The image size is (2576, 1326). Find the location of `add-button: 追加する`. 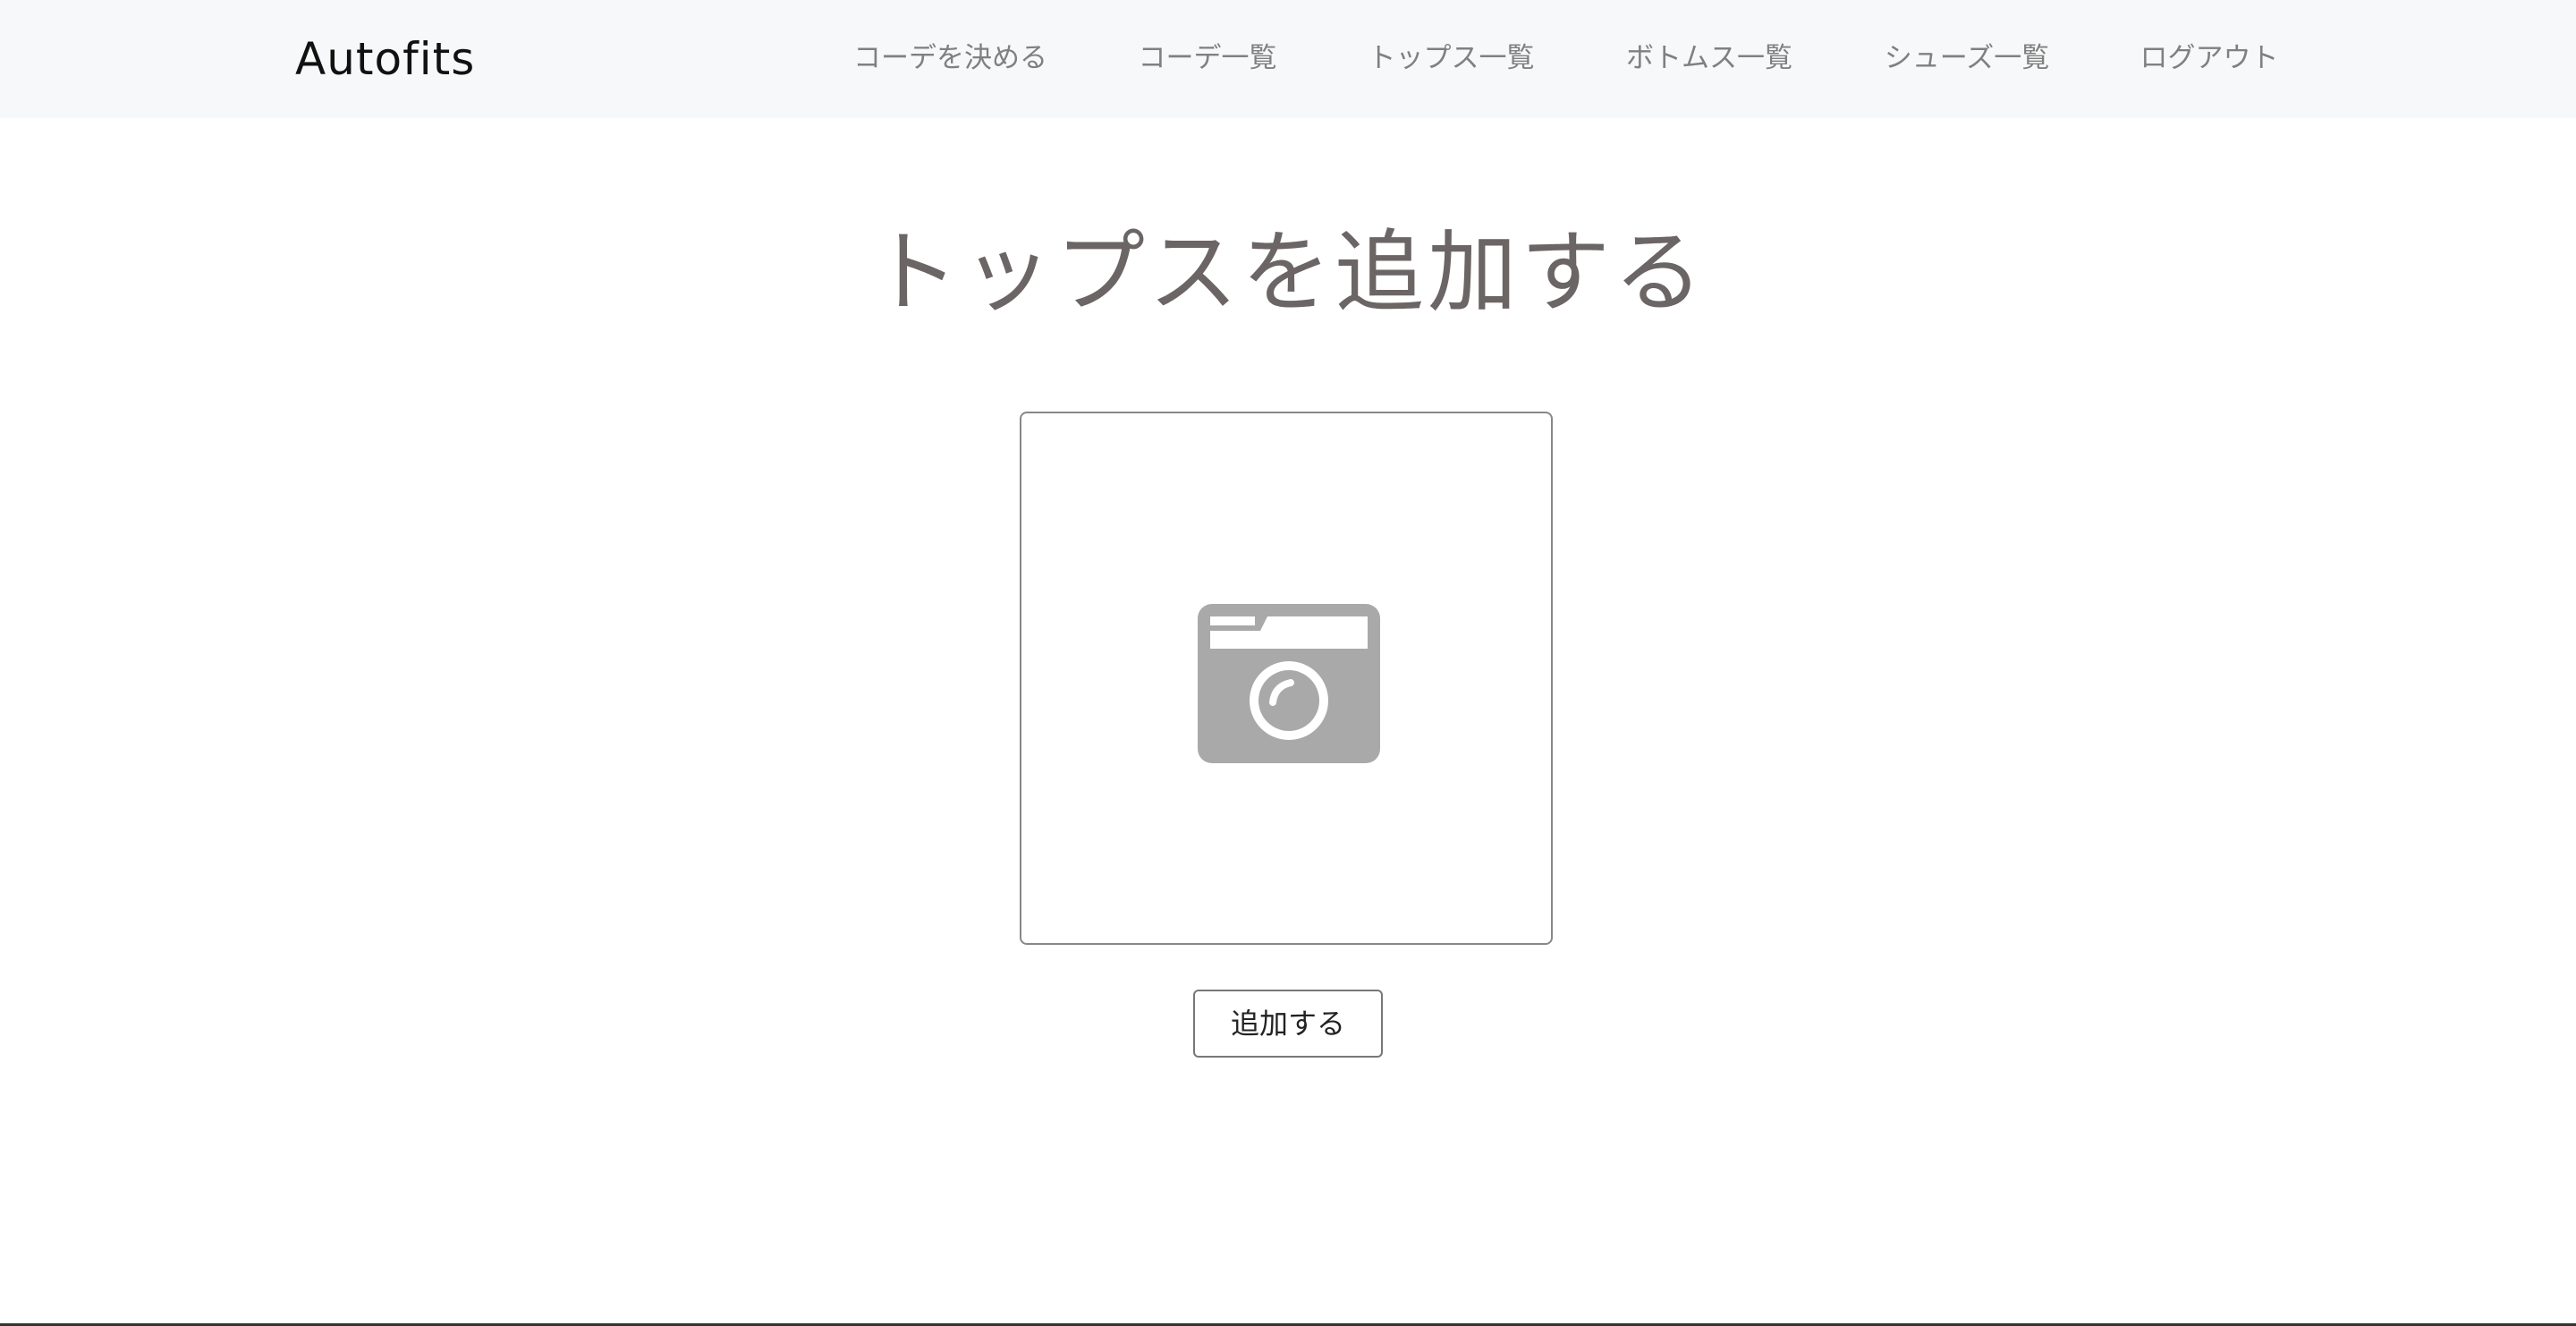

add-button: 追加する is located at coordinates (1288, 1024).